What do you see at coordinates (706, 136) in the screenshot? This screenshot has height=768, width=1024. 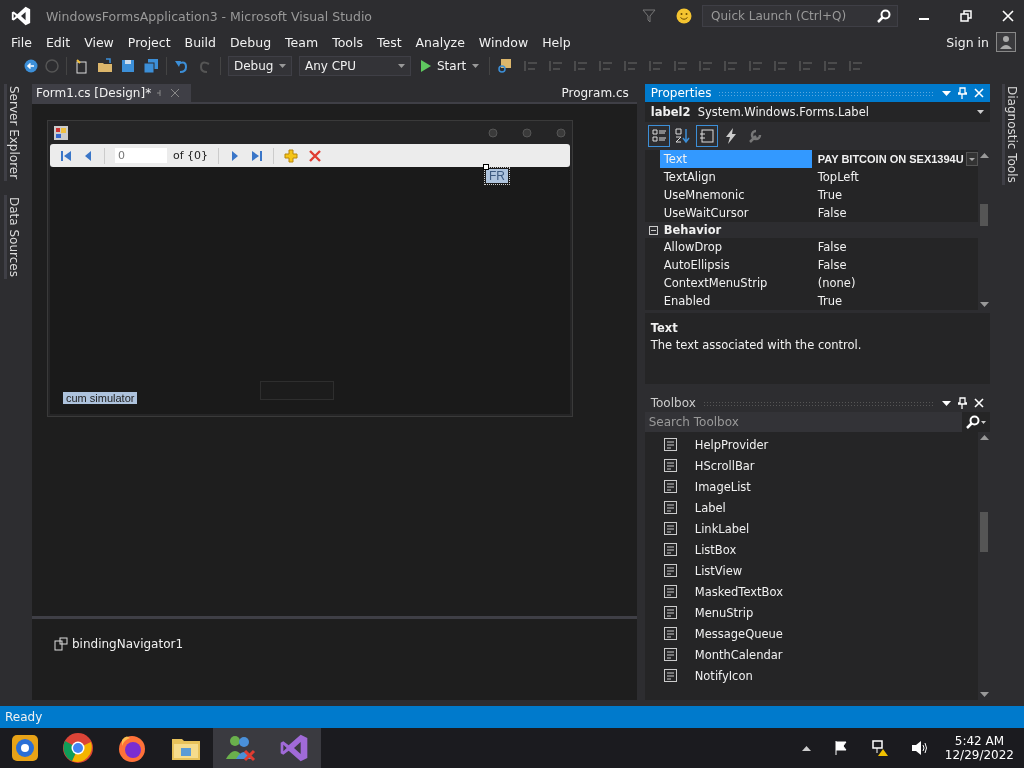 I see `properties-icon` at bounding box center [706, 136].